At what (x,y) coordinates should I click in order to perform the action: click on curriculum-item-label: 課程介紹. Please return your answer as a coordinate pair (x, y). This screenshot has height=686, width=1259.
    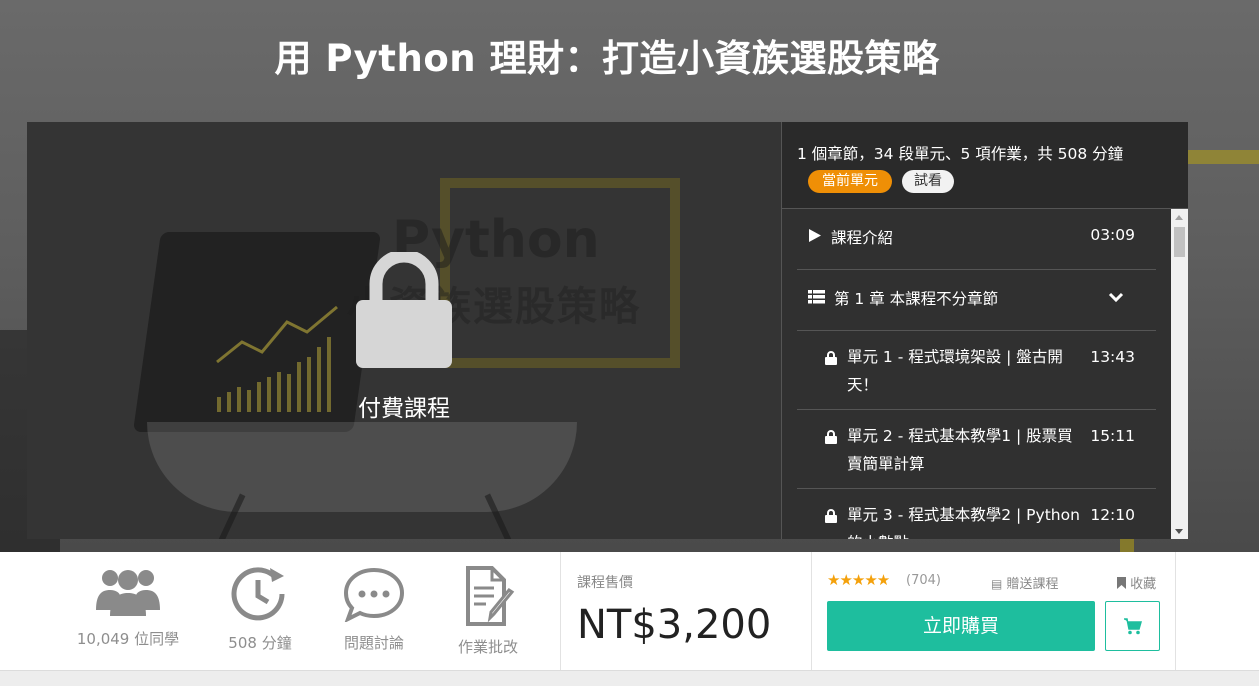
    Looking at the image, I should click on (862, 238).